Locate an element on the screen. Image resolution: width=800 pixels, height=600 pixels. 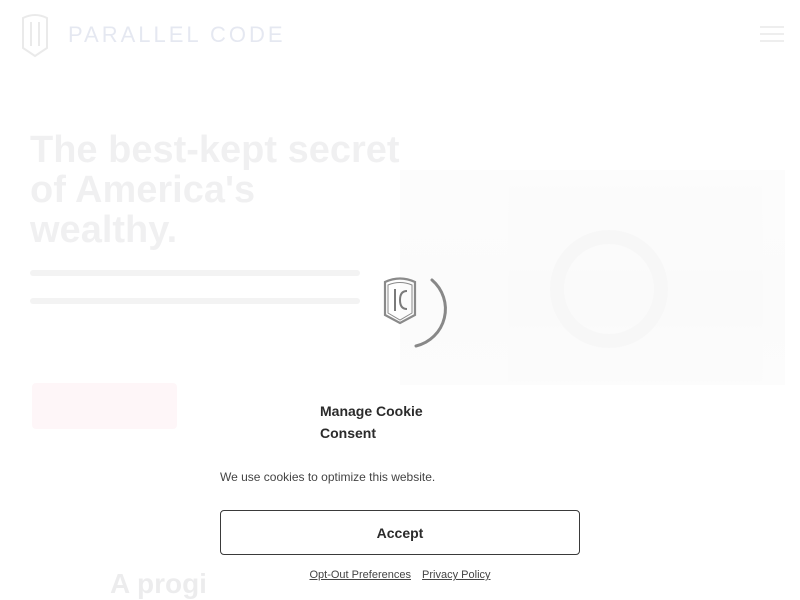
consent-message: We use cookies to optimize this website. is located at coordinates (328, 477).